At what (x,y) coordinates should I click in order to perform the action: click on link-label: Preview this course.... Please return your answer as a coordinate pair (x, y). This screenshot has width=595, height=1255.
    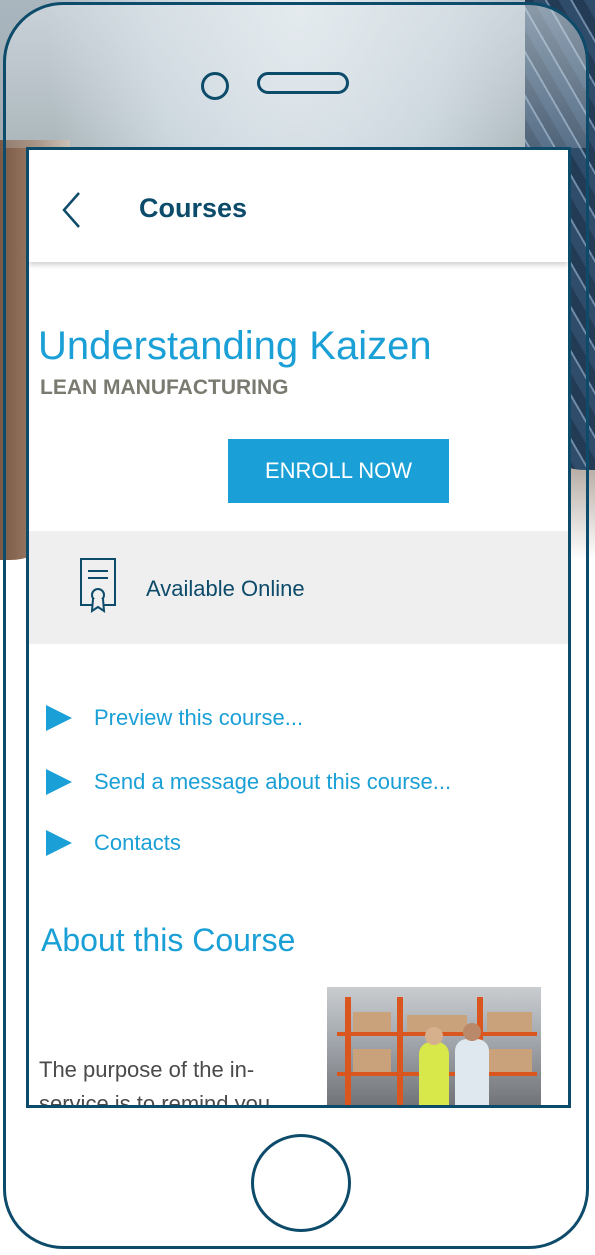
    Looking at the image, I should click on (199, 717).